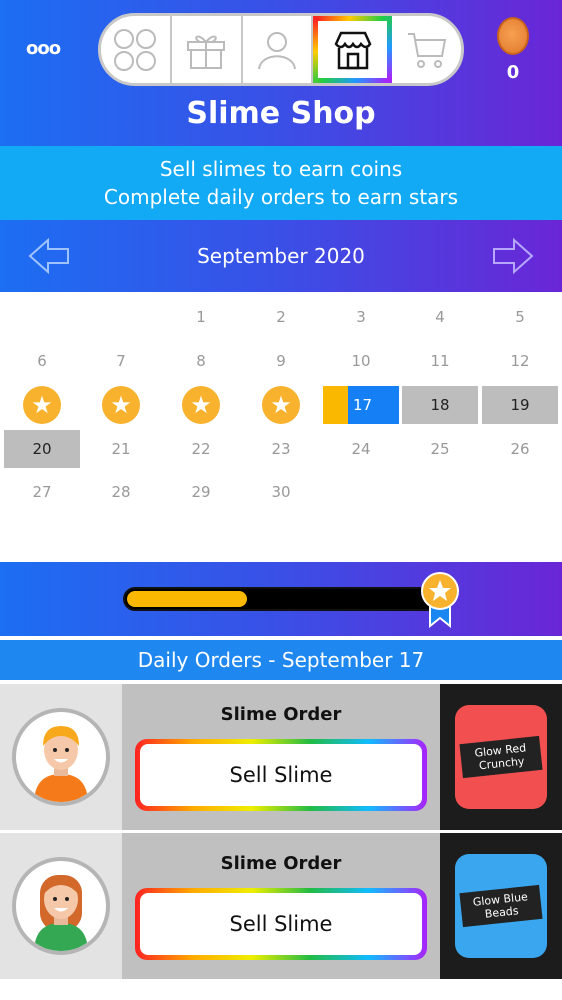 The width and height of the screenshot is (562, 1000). I want to click on page-title: Slime Shop, so click(281, 113).